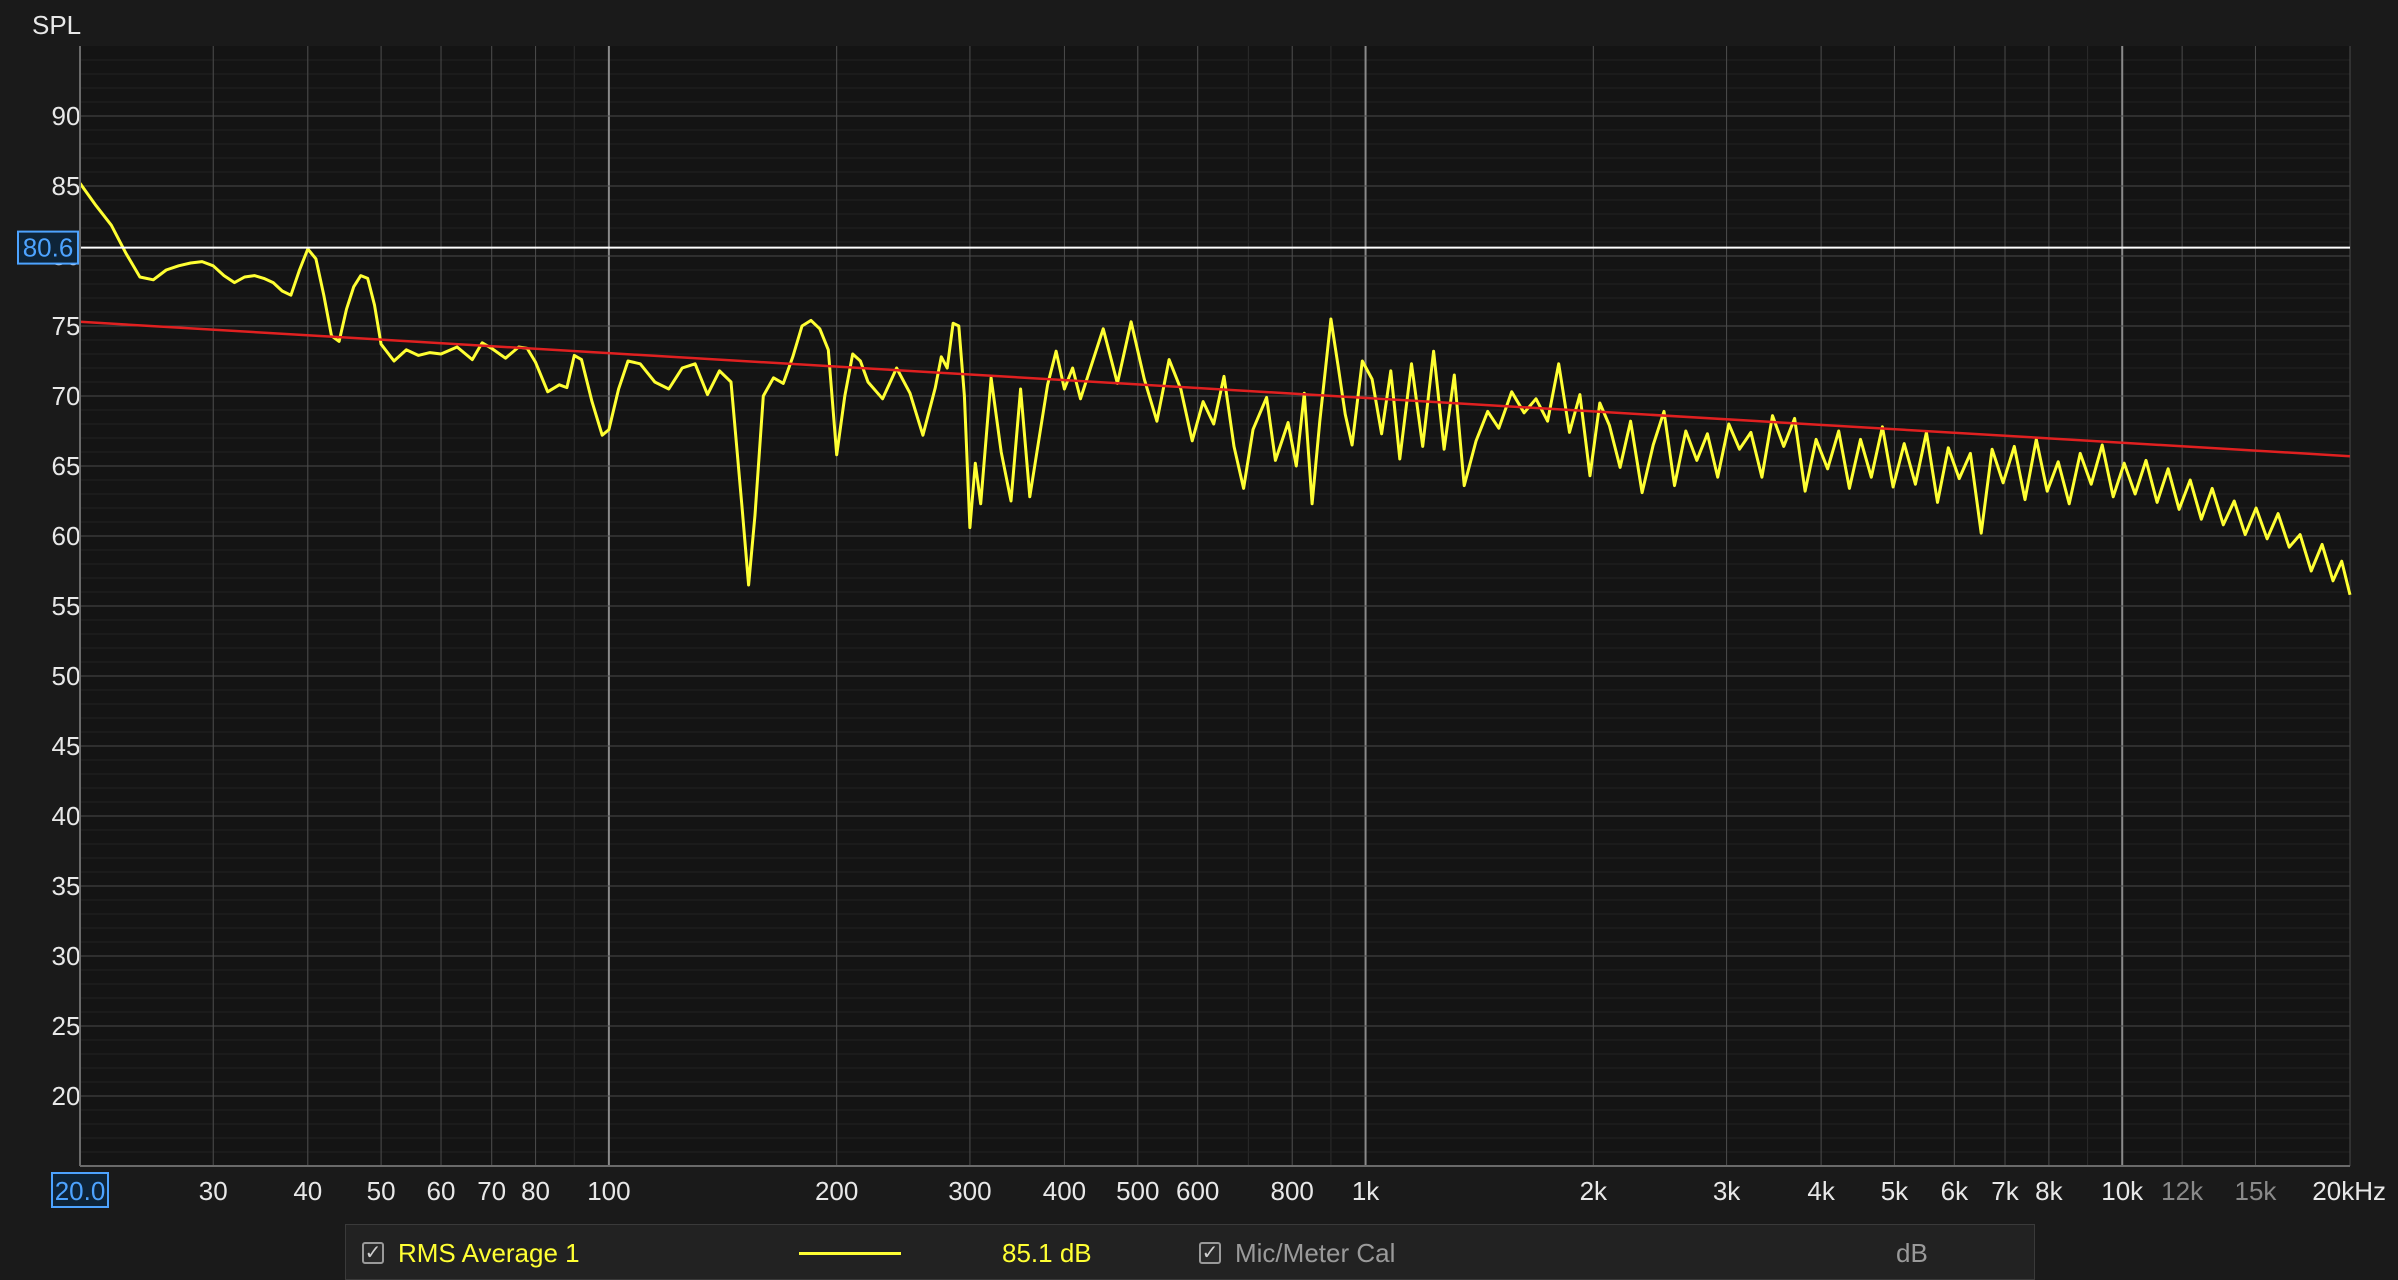 The height and width of the screenshot is (1280, 2398). I want to click on legend-unit: dB, so click(1912, 1252).